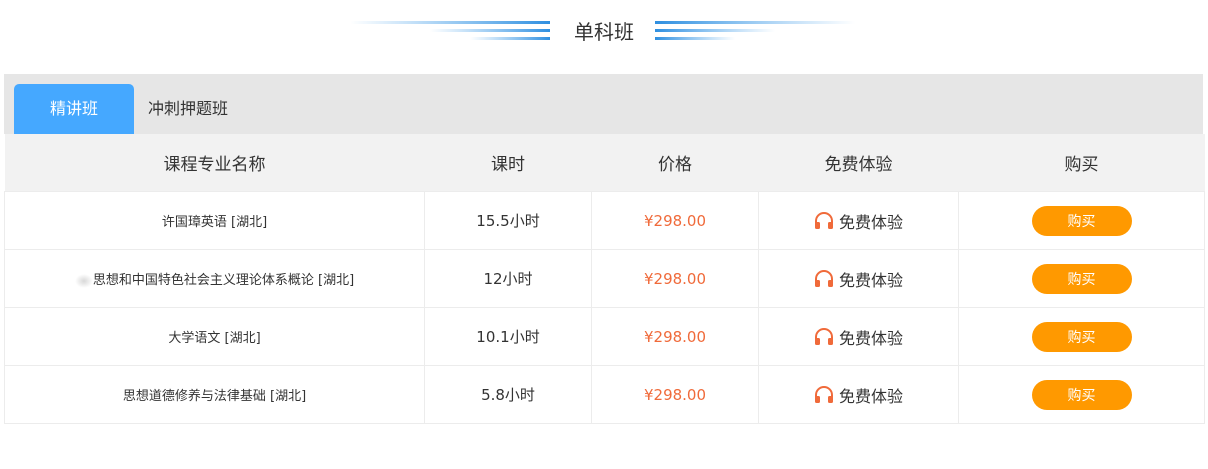 The width and height of the screenshot is (1208, 469). I want to click on section-title: 单科班, so click(604, 32).